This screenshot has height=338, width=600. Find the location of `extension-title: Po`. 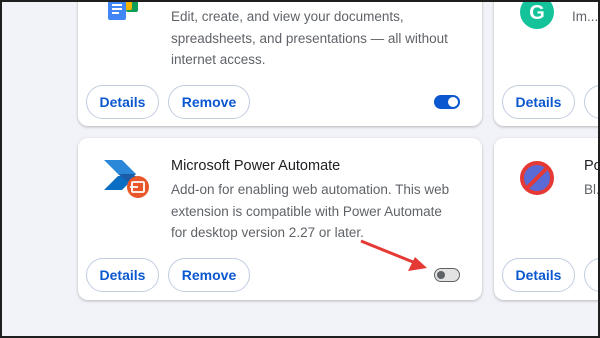

extension-title: Po is located at coordinates (592, 166).